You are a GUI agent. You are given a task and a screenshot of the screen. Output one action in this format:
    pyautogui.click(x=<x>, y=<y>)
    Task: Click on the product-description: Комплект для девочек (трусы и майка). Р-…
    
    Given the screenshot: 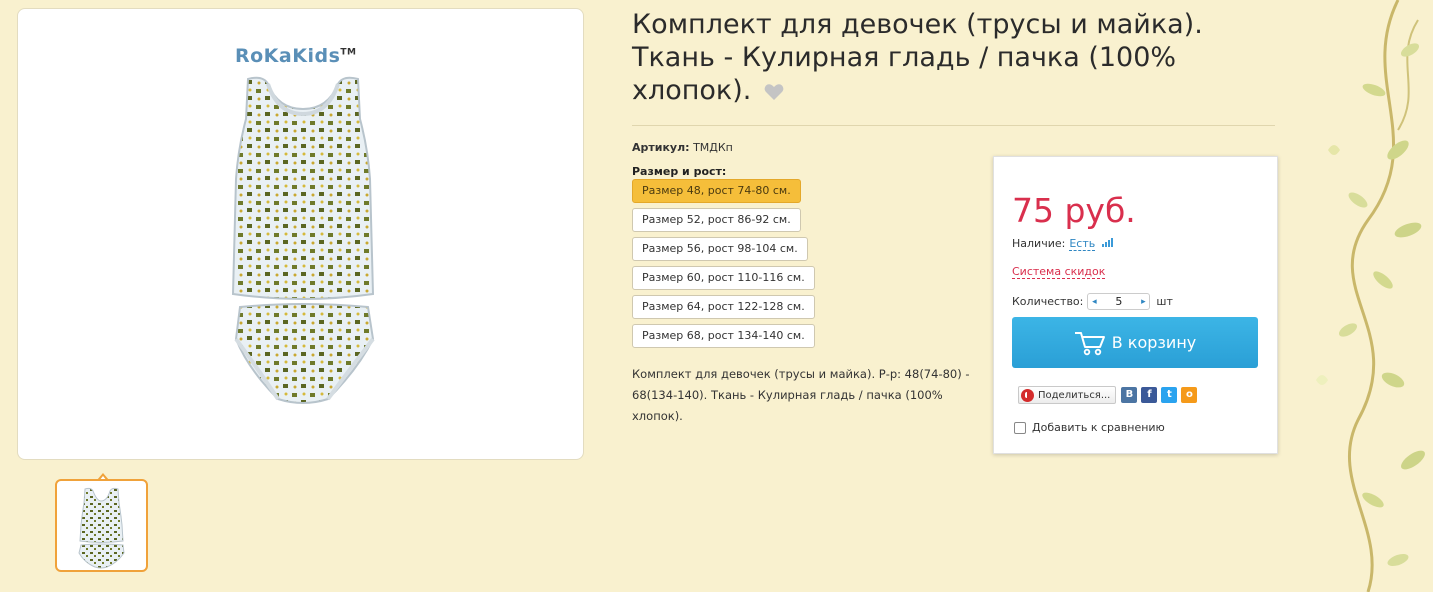 What is the action you would take?
    pyautogui.click(x=801, y=395)
    